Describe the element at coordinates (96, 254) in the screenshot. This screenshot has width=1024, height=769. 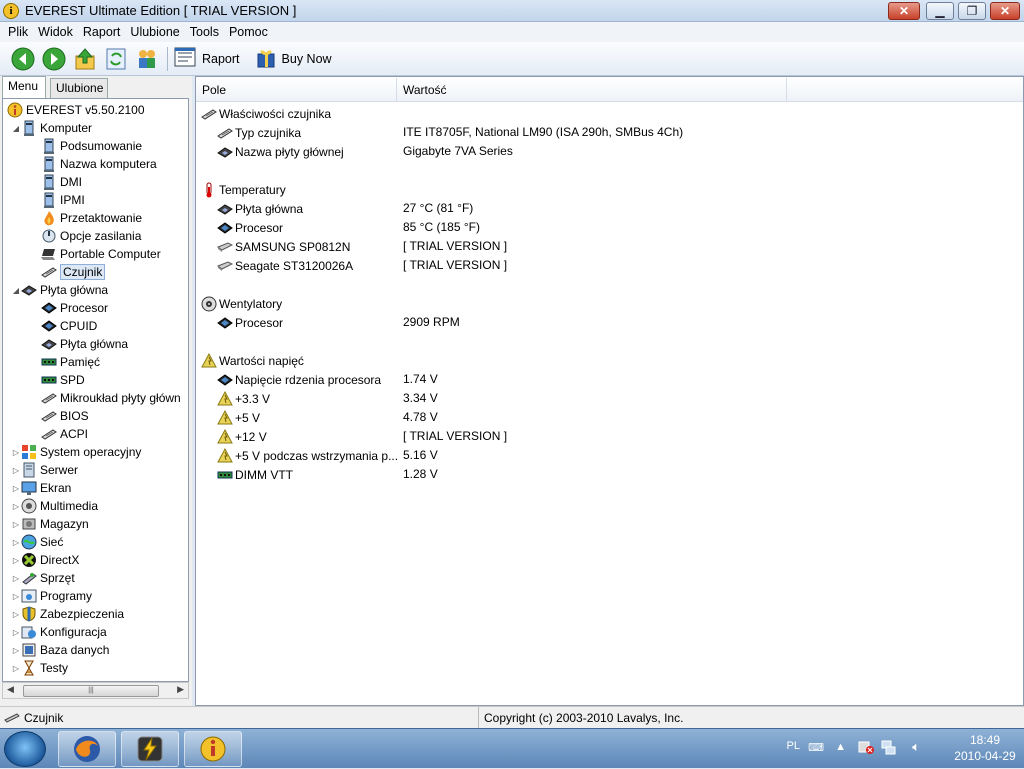
I see `tree-item-komputer-7: Portable Computer` at that location.